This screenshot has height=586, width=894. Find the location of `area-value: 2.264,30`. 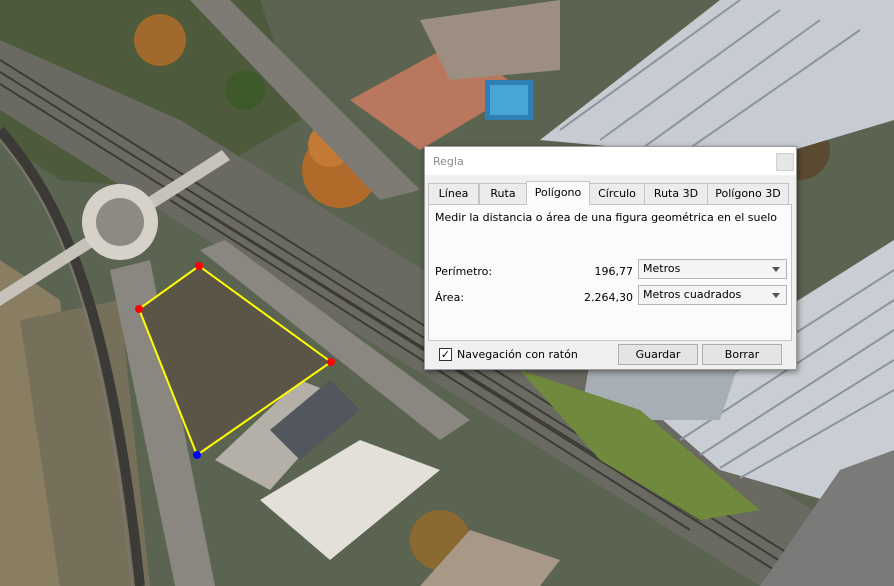

area-value: 2.264,30 is located at coordinates (608, 297).